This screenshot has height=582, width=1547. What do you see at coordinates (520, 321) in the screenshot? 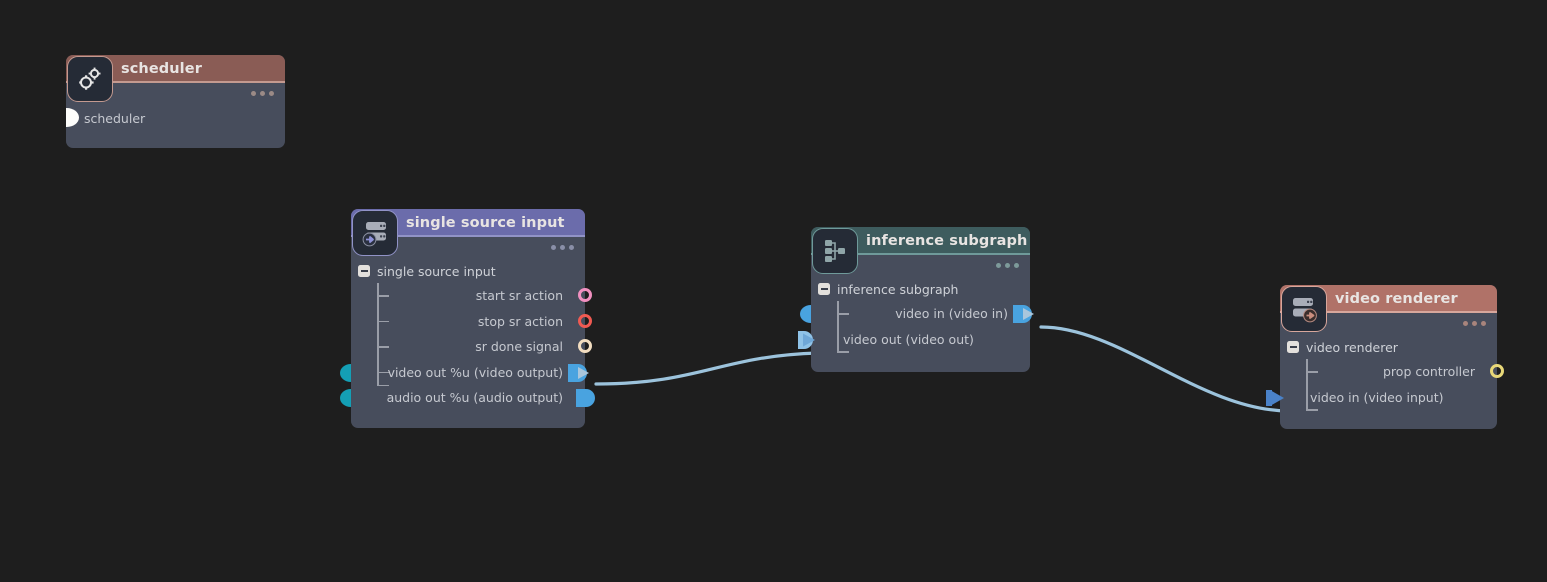
I see `port-label-stop-sr-action: stop sr action` at bounding box center [520, 321].